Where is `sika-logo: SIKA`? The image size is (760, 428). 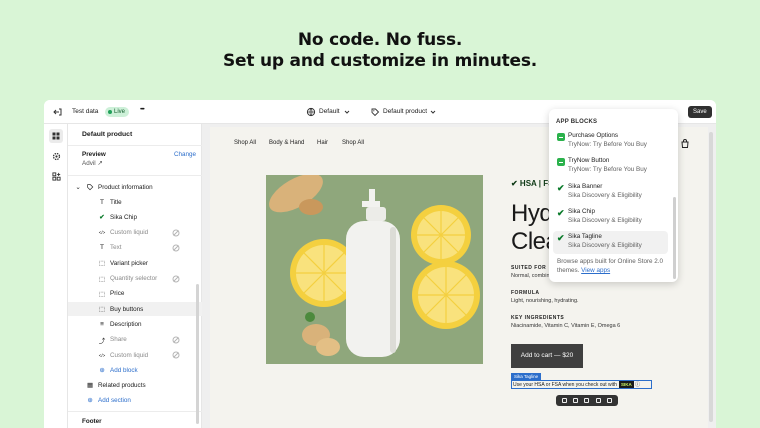 sika-logo: SIKA is located at coordinates (626, 384).